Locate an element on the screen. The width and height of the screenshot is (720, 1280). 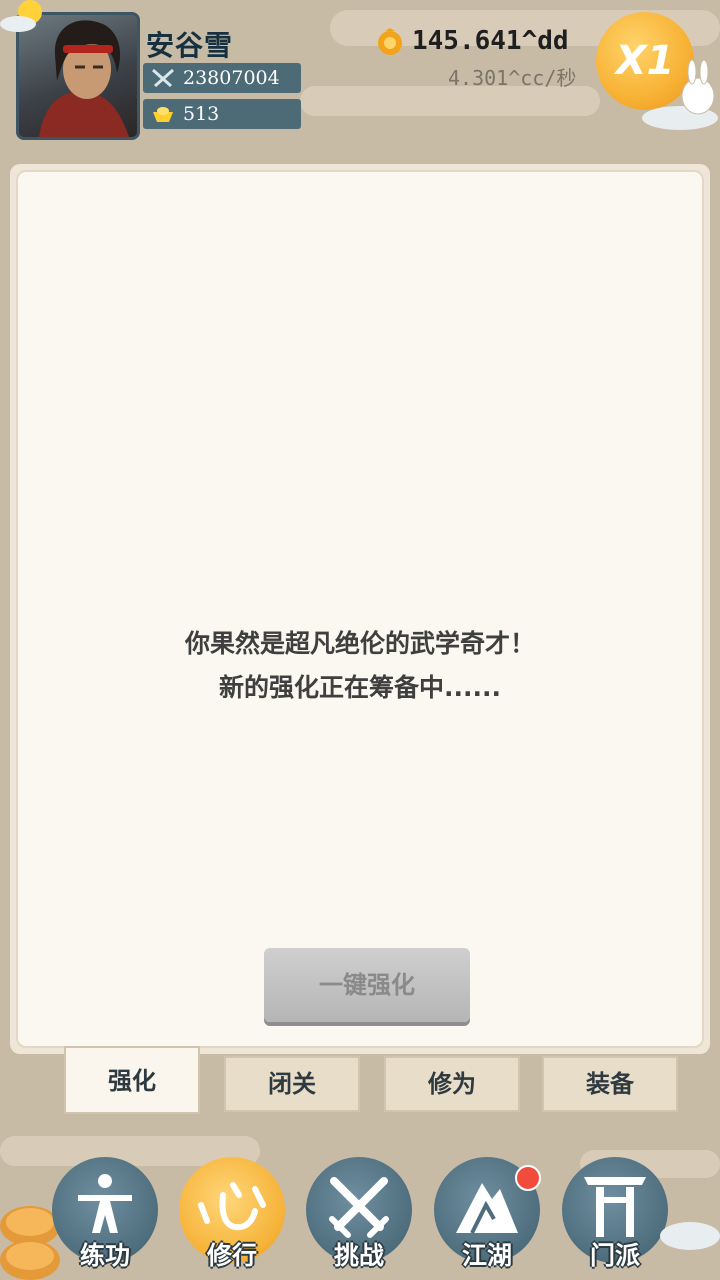
tab-equipment: 装备 is located at coordinates (610, 1084).